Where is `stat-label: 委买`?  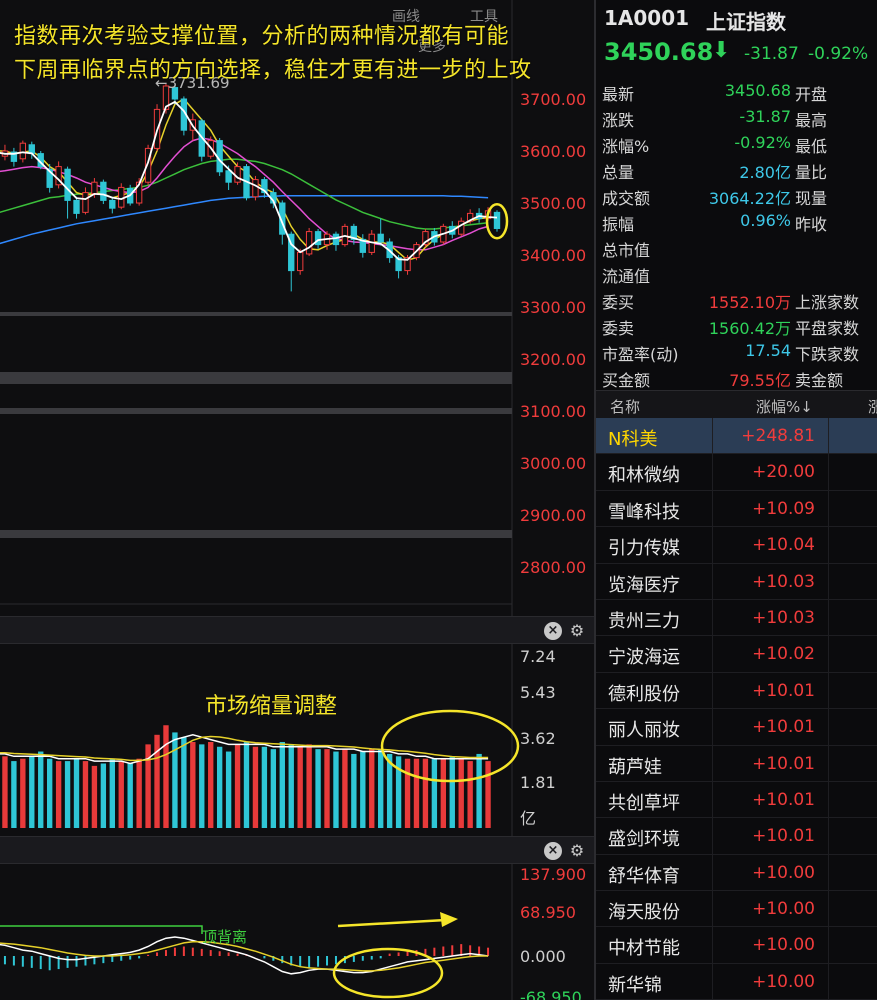
stat-label: 委买 is located at coordinates (618, 302).